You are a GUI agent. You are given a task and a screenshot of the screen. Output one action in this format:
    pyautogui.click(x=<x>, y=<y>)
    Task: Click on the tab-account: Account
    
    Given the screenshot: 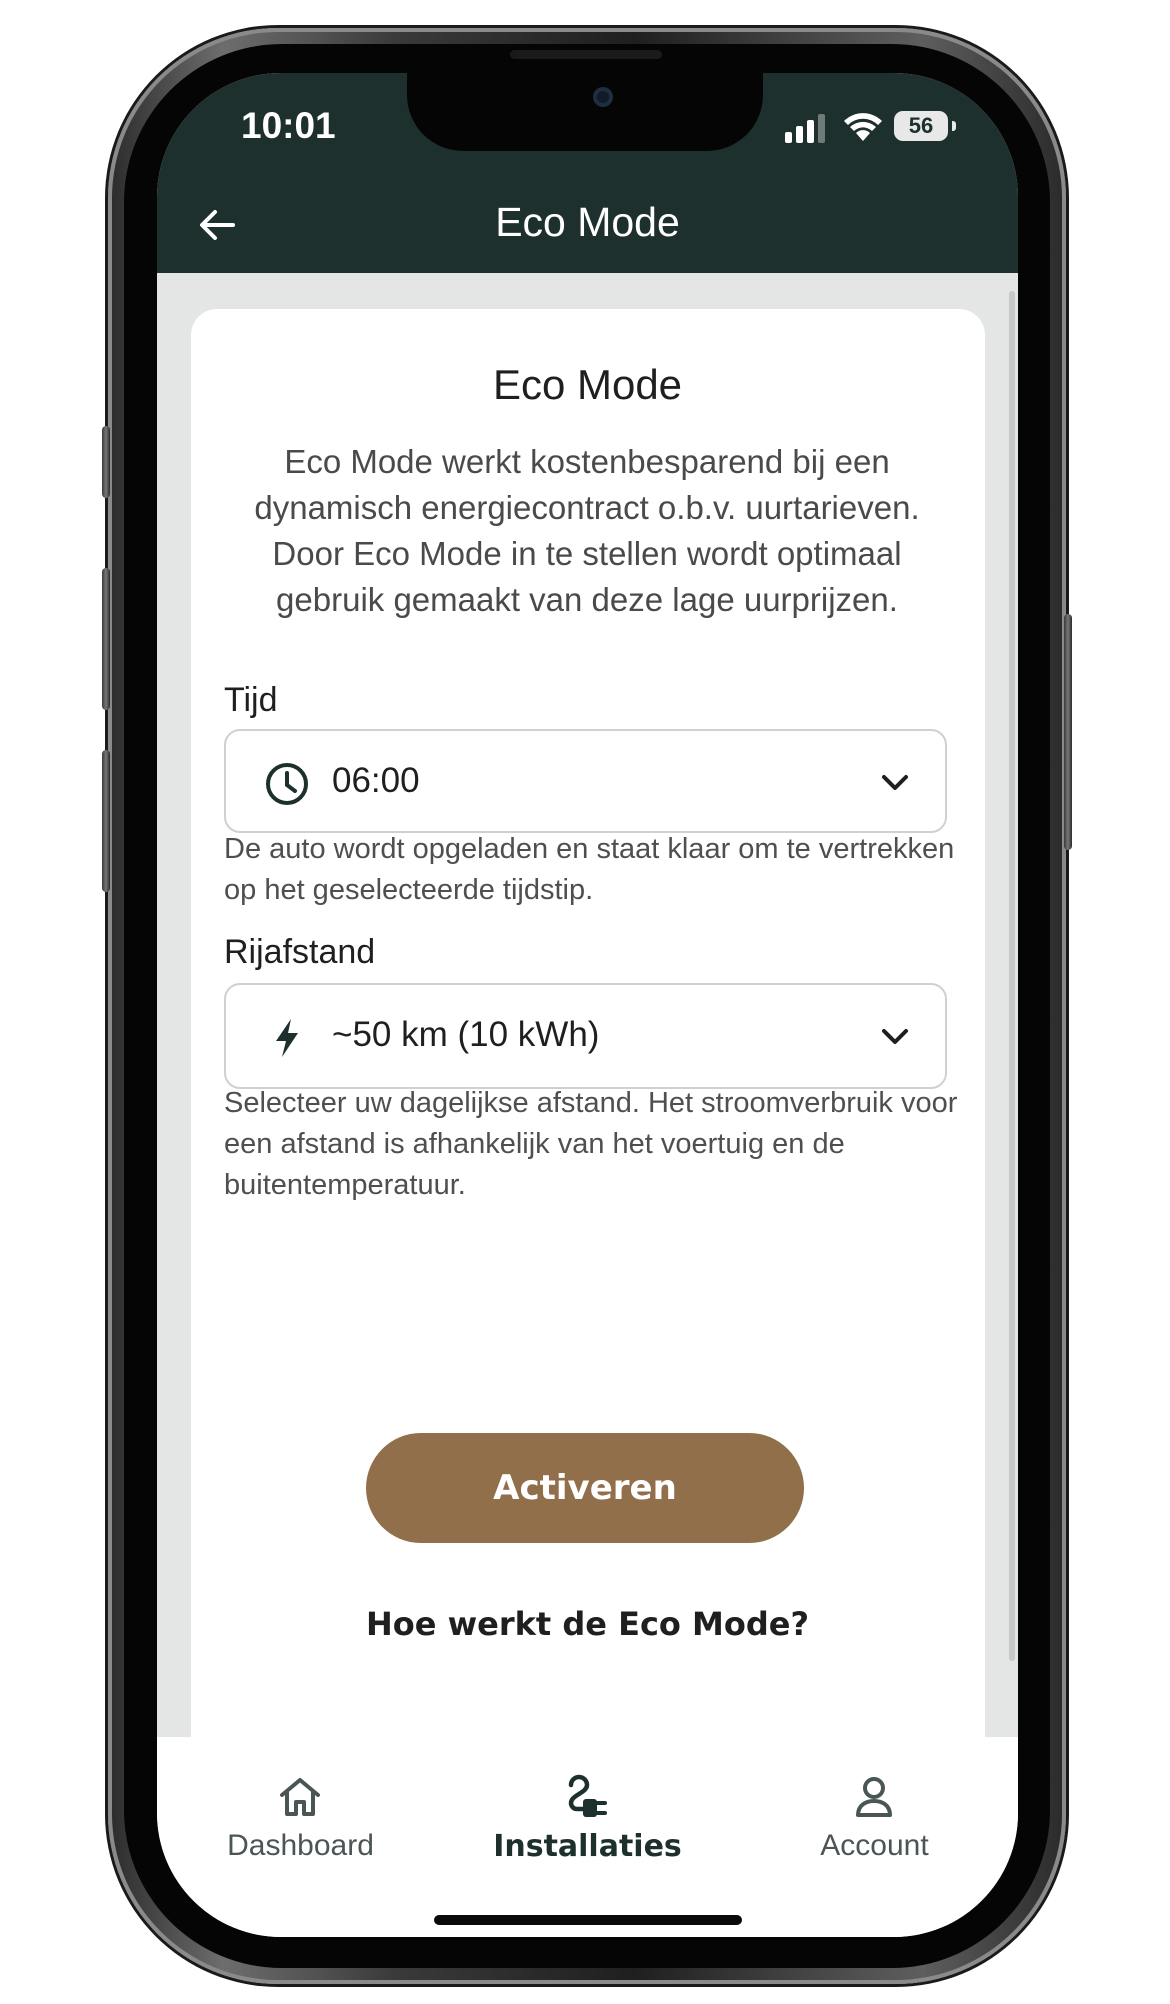 What is the action you would take?
    pyautogui.click(x=874, y=1807)
    